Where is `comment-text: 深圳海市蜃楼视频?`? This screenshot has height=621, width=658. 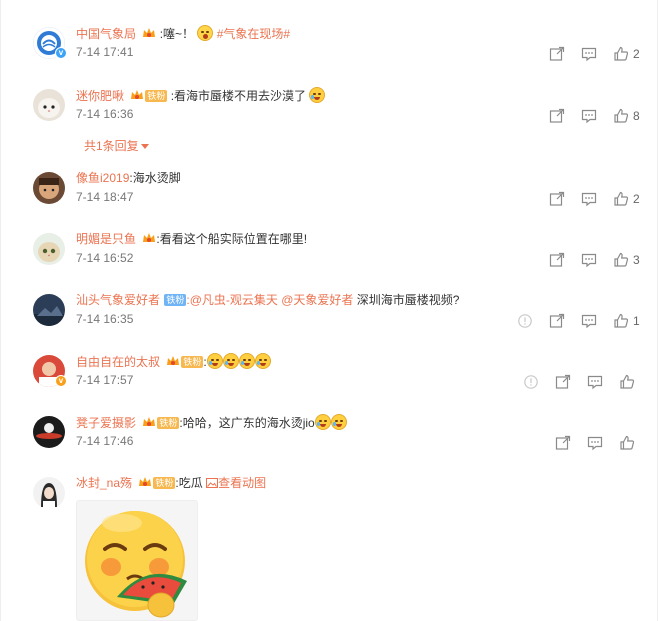
comment-text: 深圳海市蜃楼视频? is located at coordinates (406, 300).